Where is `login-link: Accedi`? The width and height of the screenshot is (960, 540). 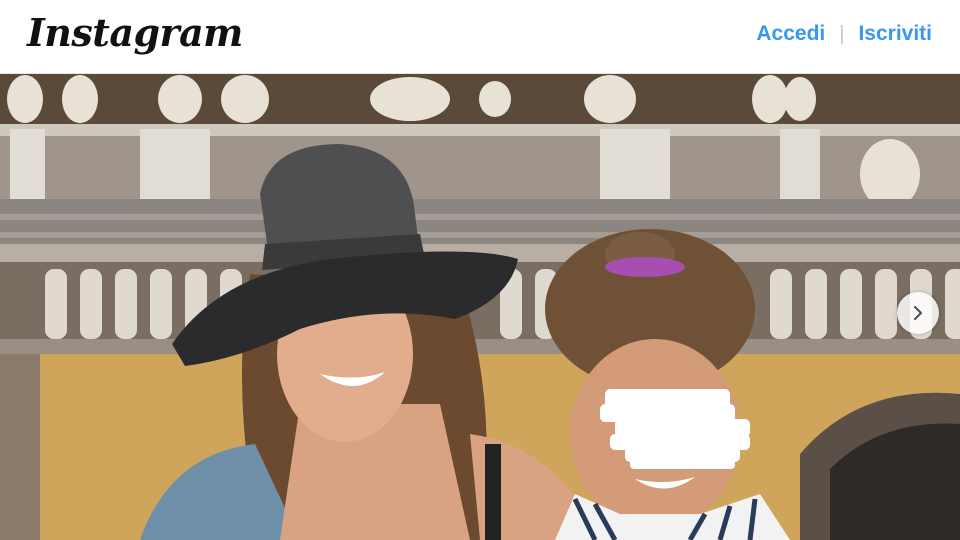
login-link: Accedi is located at coordinates (790, 34).